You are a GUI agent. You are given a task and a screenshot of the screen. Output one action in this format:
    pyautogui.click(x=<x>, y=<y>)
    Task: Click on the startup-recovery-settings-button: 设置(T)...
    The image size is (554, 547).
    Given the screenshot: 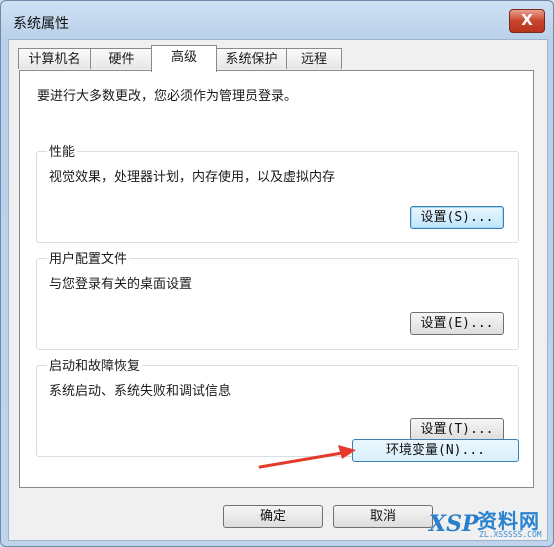 What is the action you would take?
    pyautogui.click(x=457, y=429)
    